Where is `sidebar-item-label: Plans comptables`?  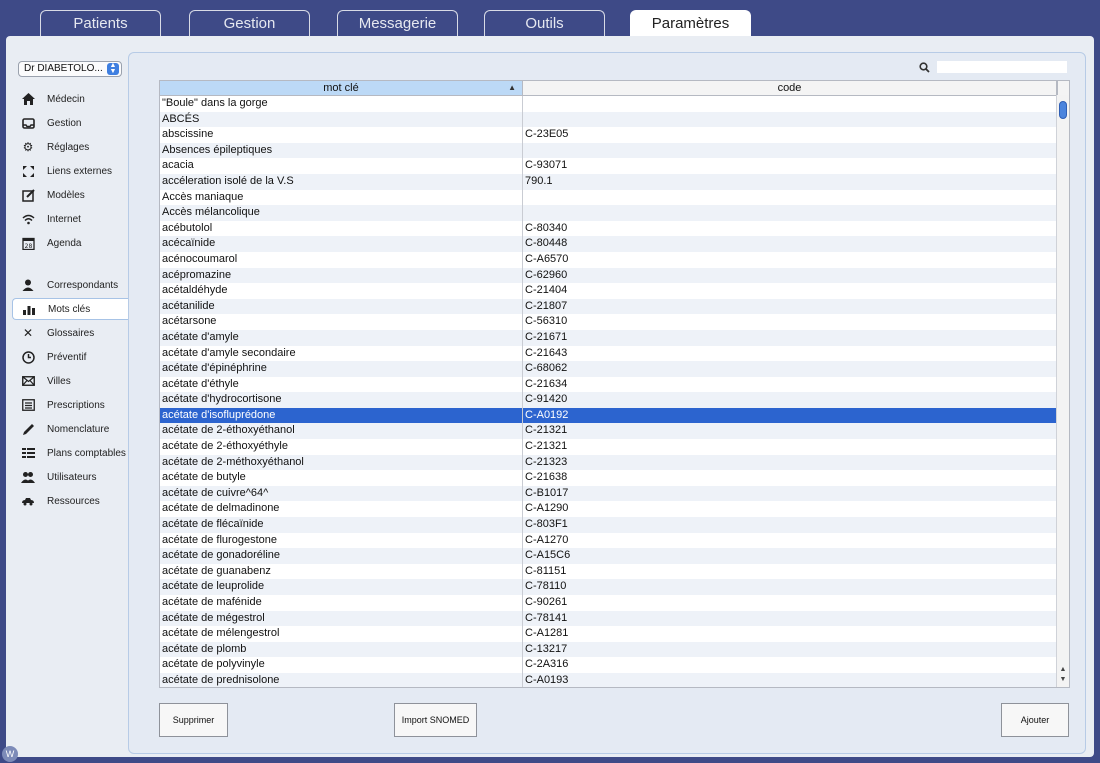
sidebar-item-label: Plans comptables is located at coordinates (86, 453).